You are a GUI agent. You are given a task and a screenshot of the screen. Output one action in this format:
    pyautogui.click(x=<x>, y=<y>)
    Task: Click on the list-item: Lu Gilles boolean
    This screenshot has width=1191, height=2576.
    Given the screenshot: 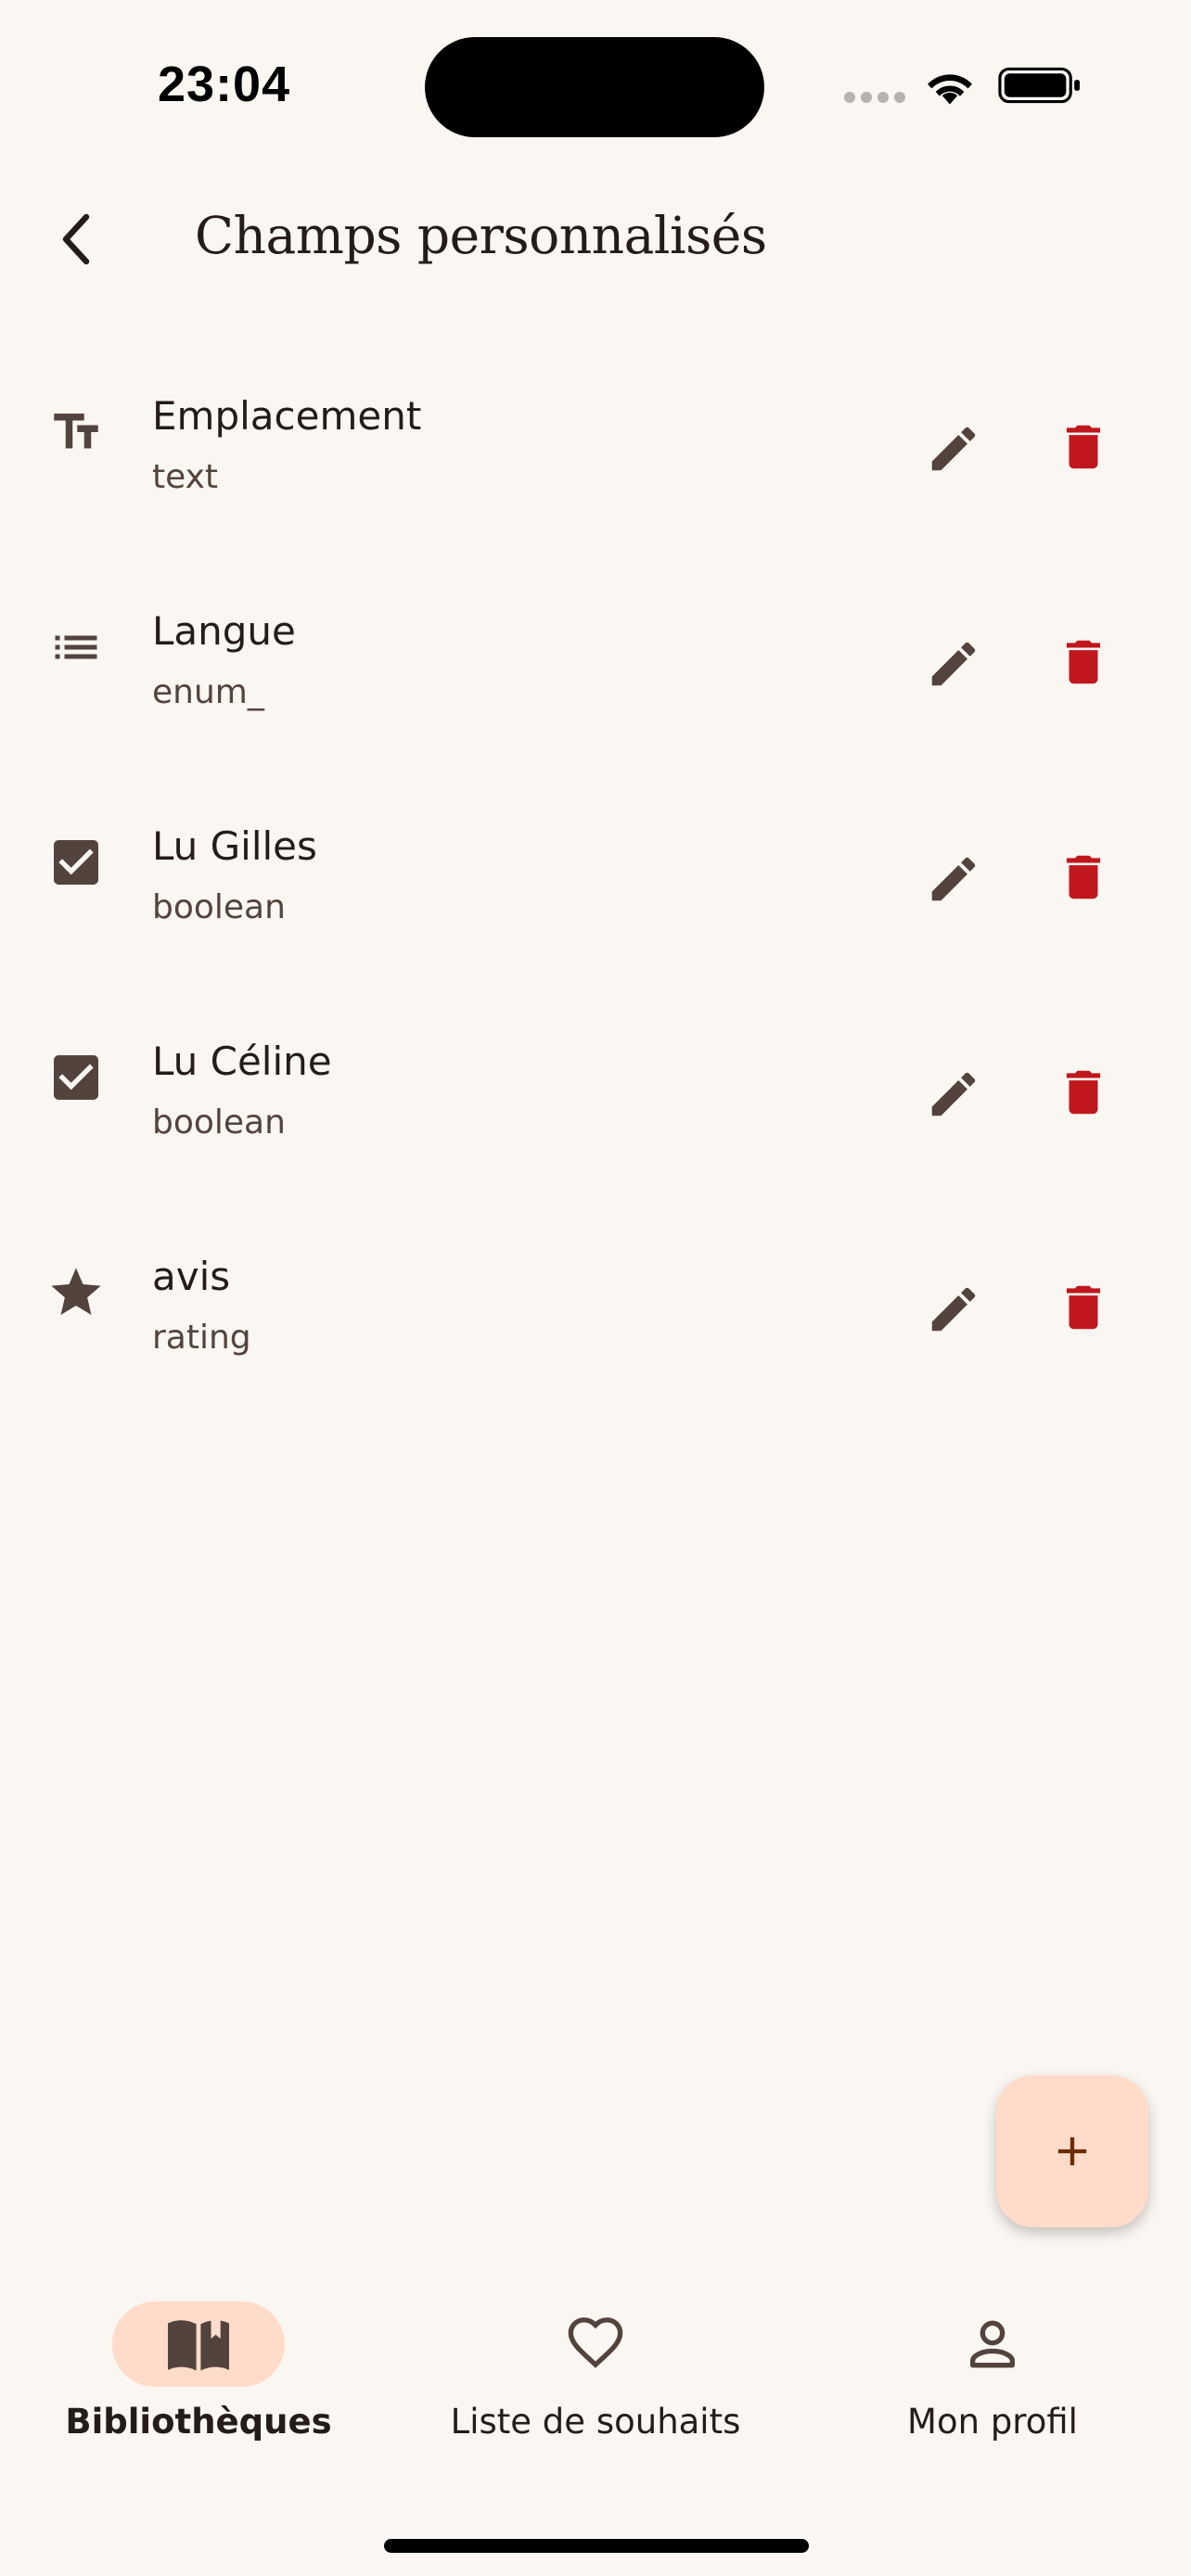 What is the action you would take?
    pyautogui.click(x=595, y=873)
    